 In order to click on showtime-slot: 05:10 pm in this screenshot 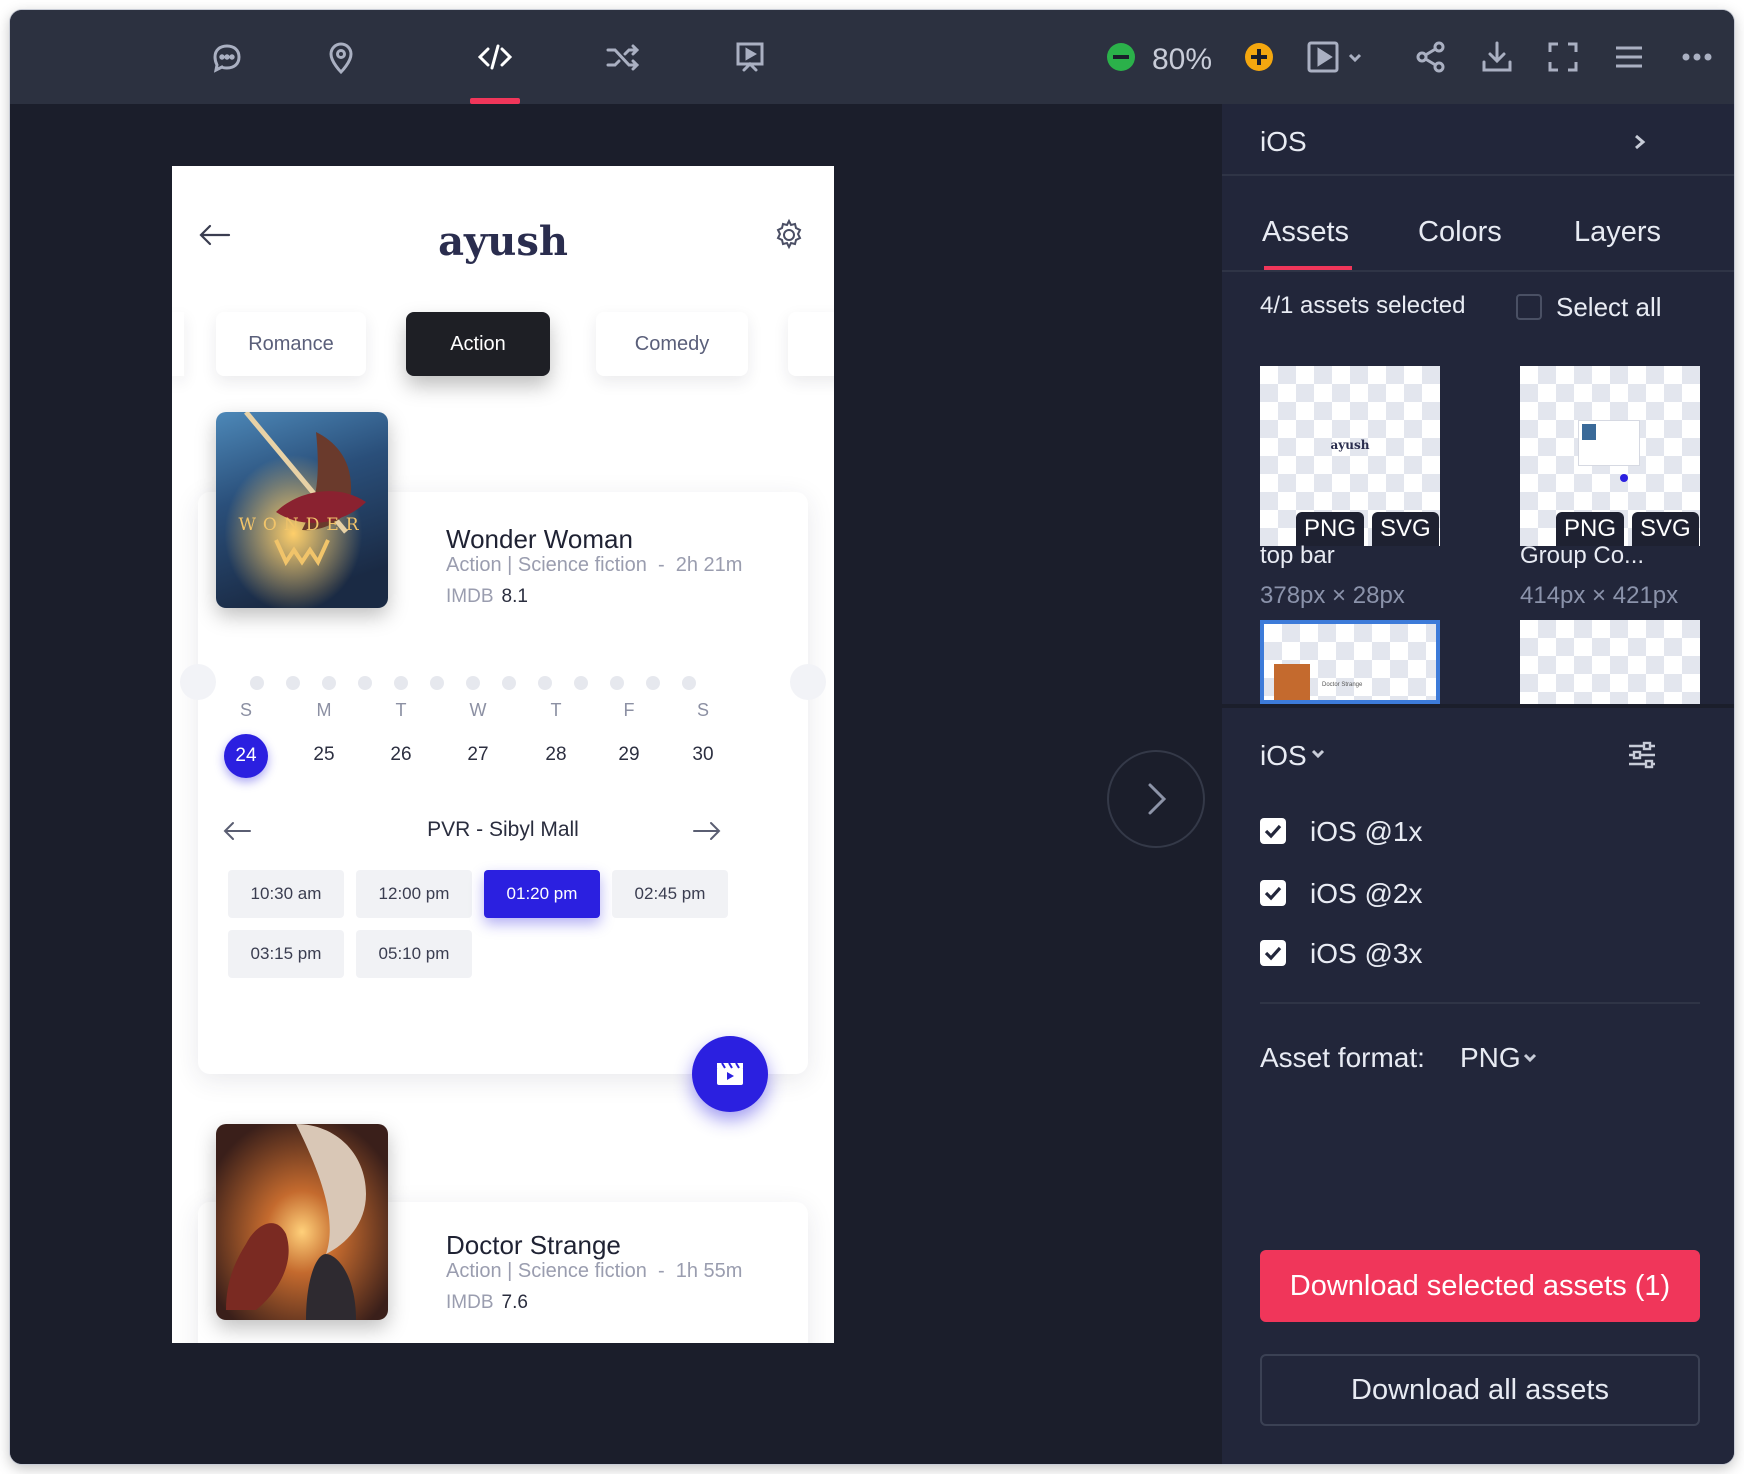, I will do `click(414, 954)`.